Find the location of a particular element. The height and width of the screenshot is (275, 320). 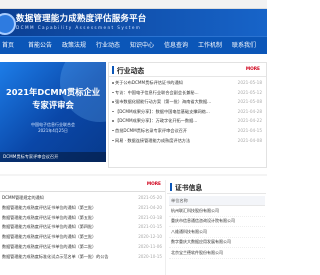

news-item: 网易 · 数据连接管理能力成熟度评估方法 2021-04-08 is located at coordinates (187, 141).